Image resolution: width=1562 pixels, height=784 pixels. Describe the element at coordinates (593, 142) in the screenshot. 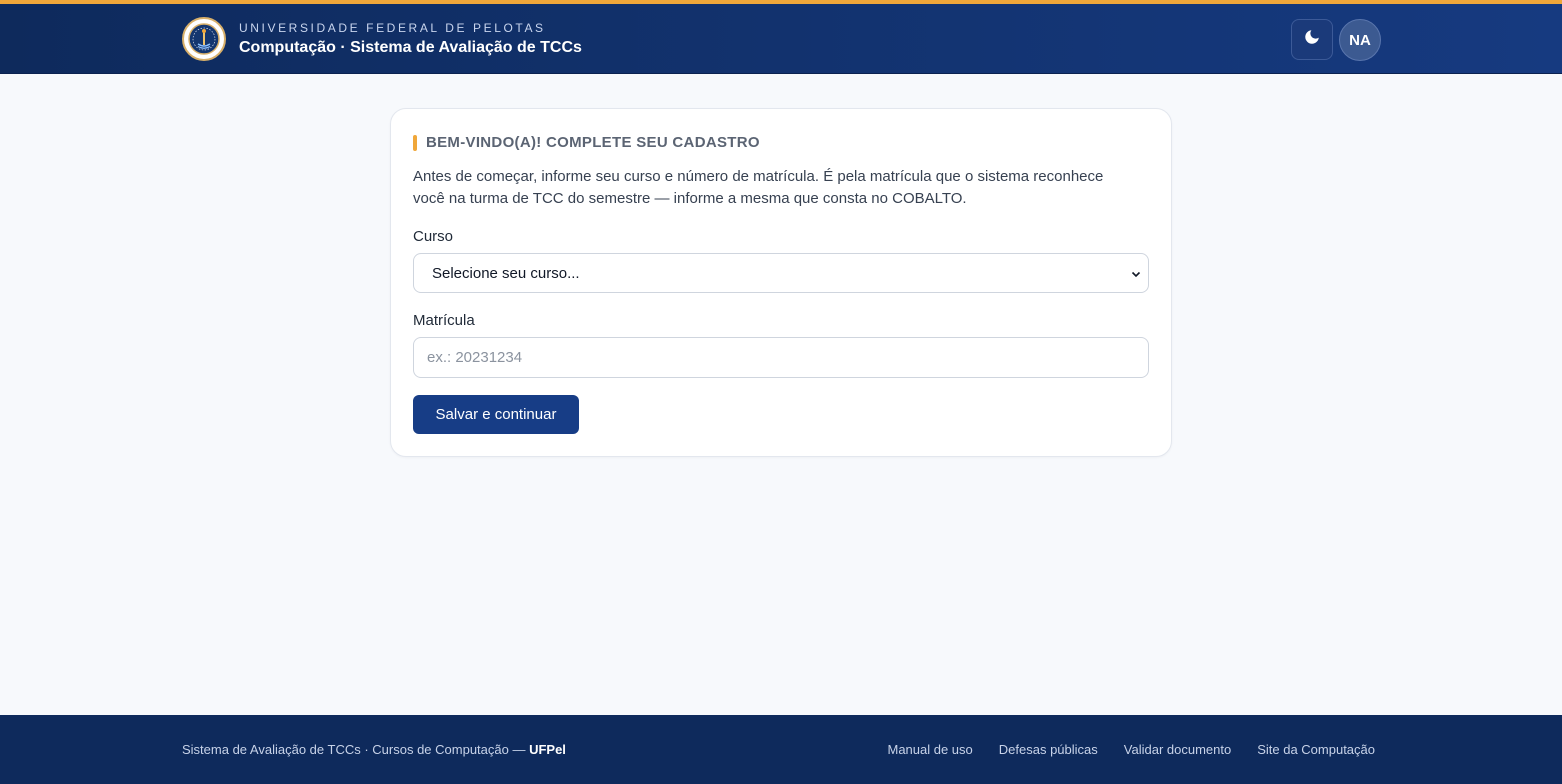

I see `card-title: BEM-VINDO(A)! COMPLETE SEU CADASTRO` at that location.